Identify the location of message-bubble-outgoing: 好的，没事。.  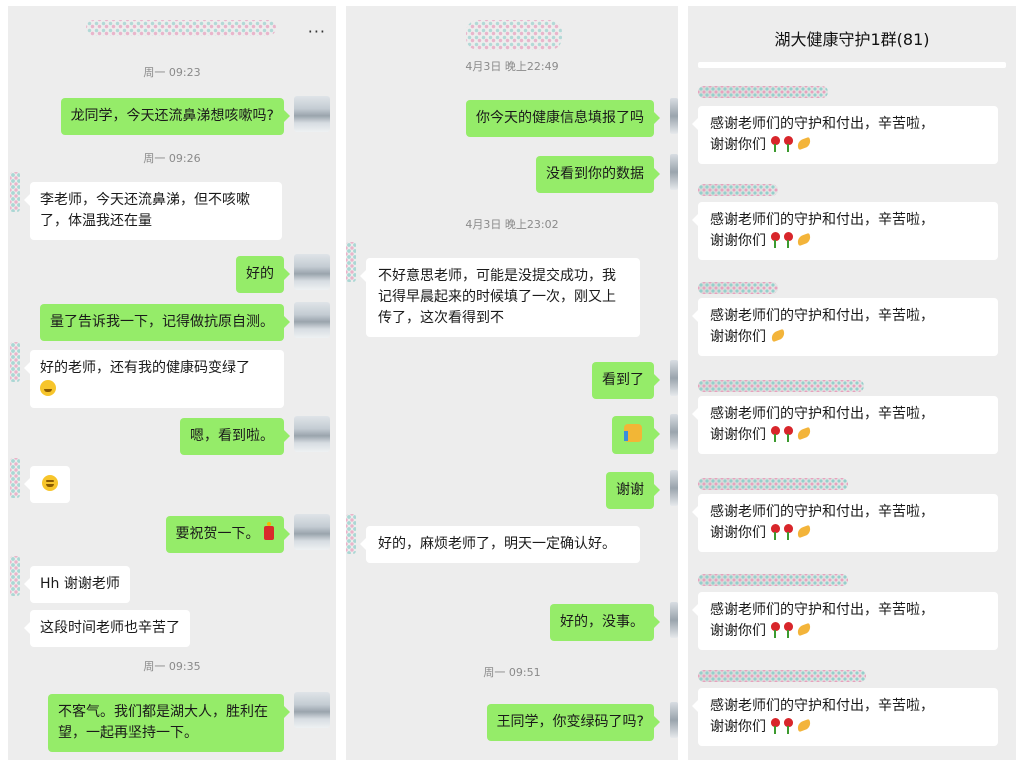
(605, 622).